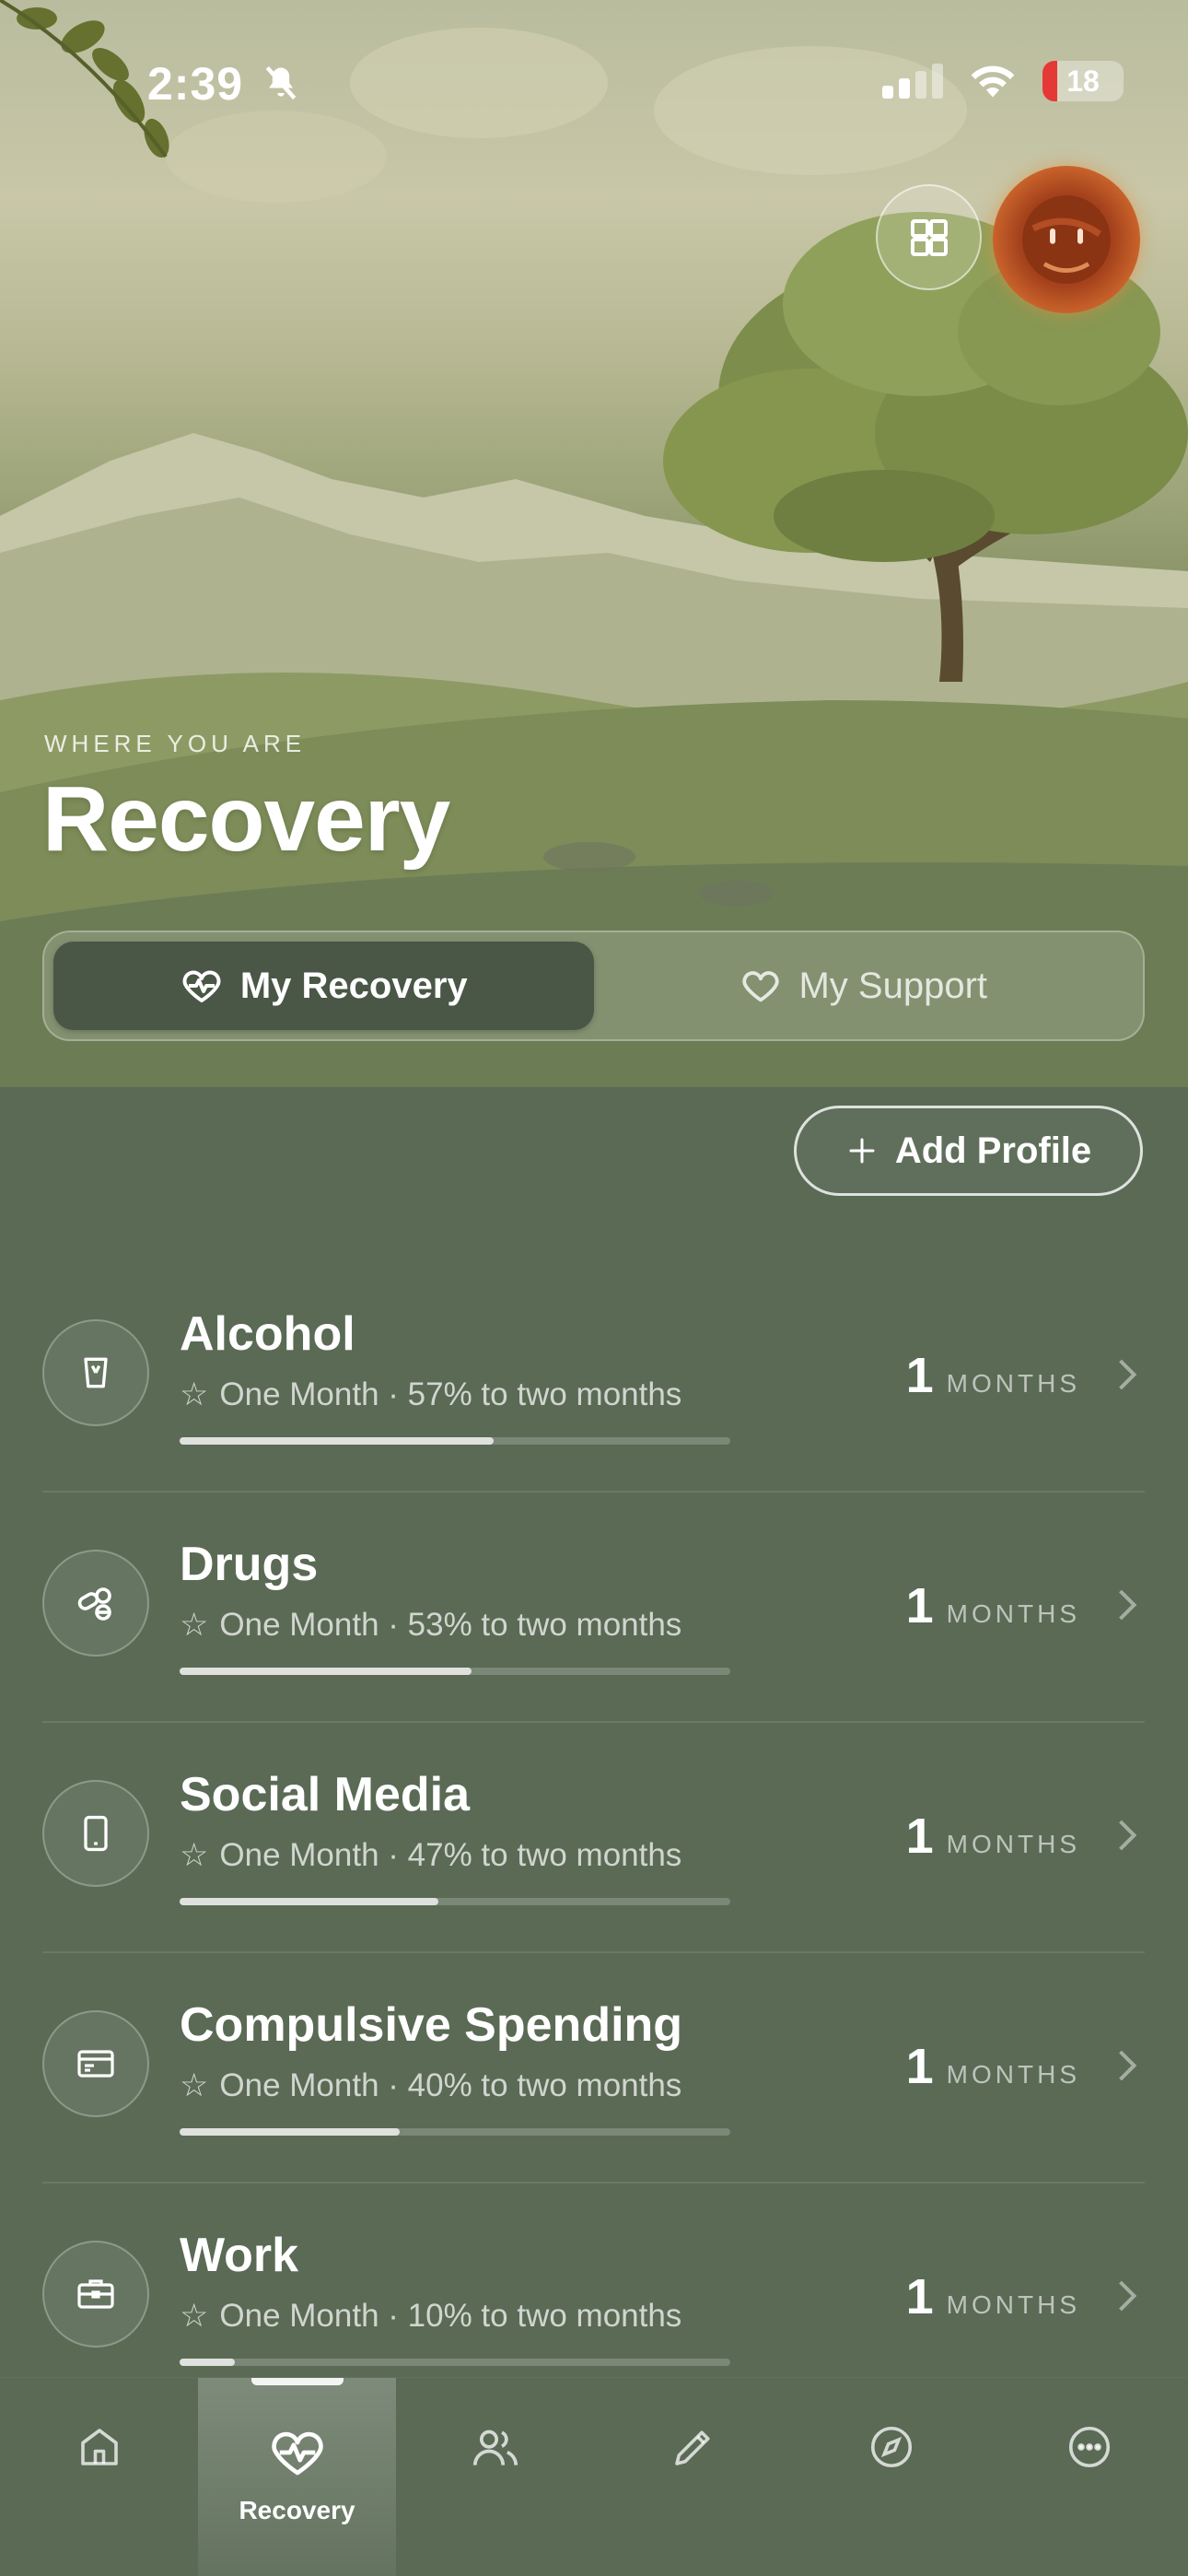  Describe the element at coordinates (891, 2447) in the screenshot. I see `compass-icon` at that location.